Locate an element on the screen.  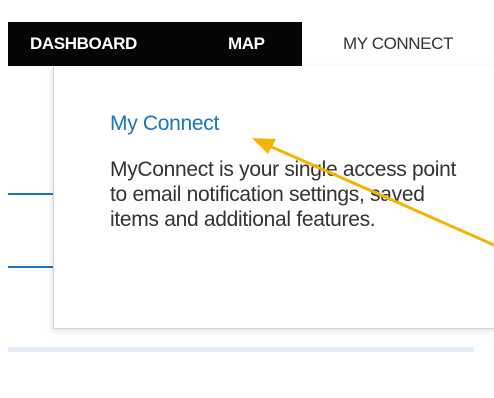
tab-dashboard: DASHBOARD is located at coordinates (83, 44).